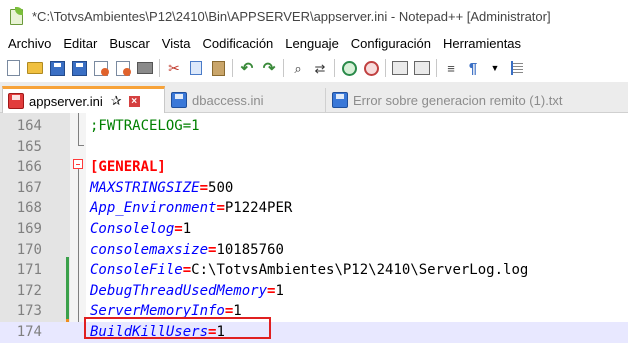 The width and height of the screenshot is (628, 343). Describe the element at coordinates (360, 270) in the screenshot. I see `setting-value: C:\TotvsAmbientes\P12\2410\ServerLog.log` at that location.